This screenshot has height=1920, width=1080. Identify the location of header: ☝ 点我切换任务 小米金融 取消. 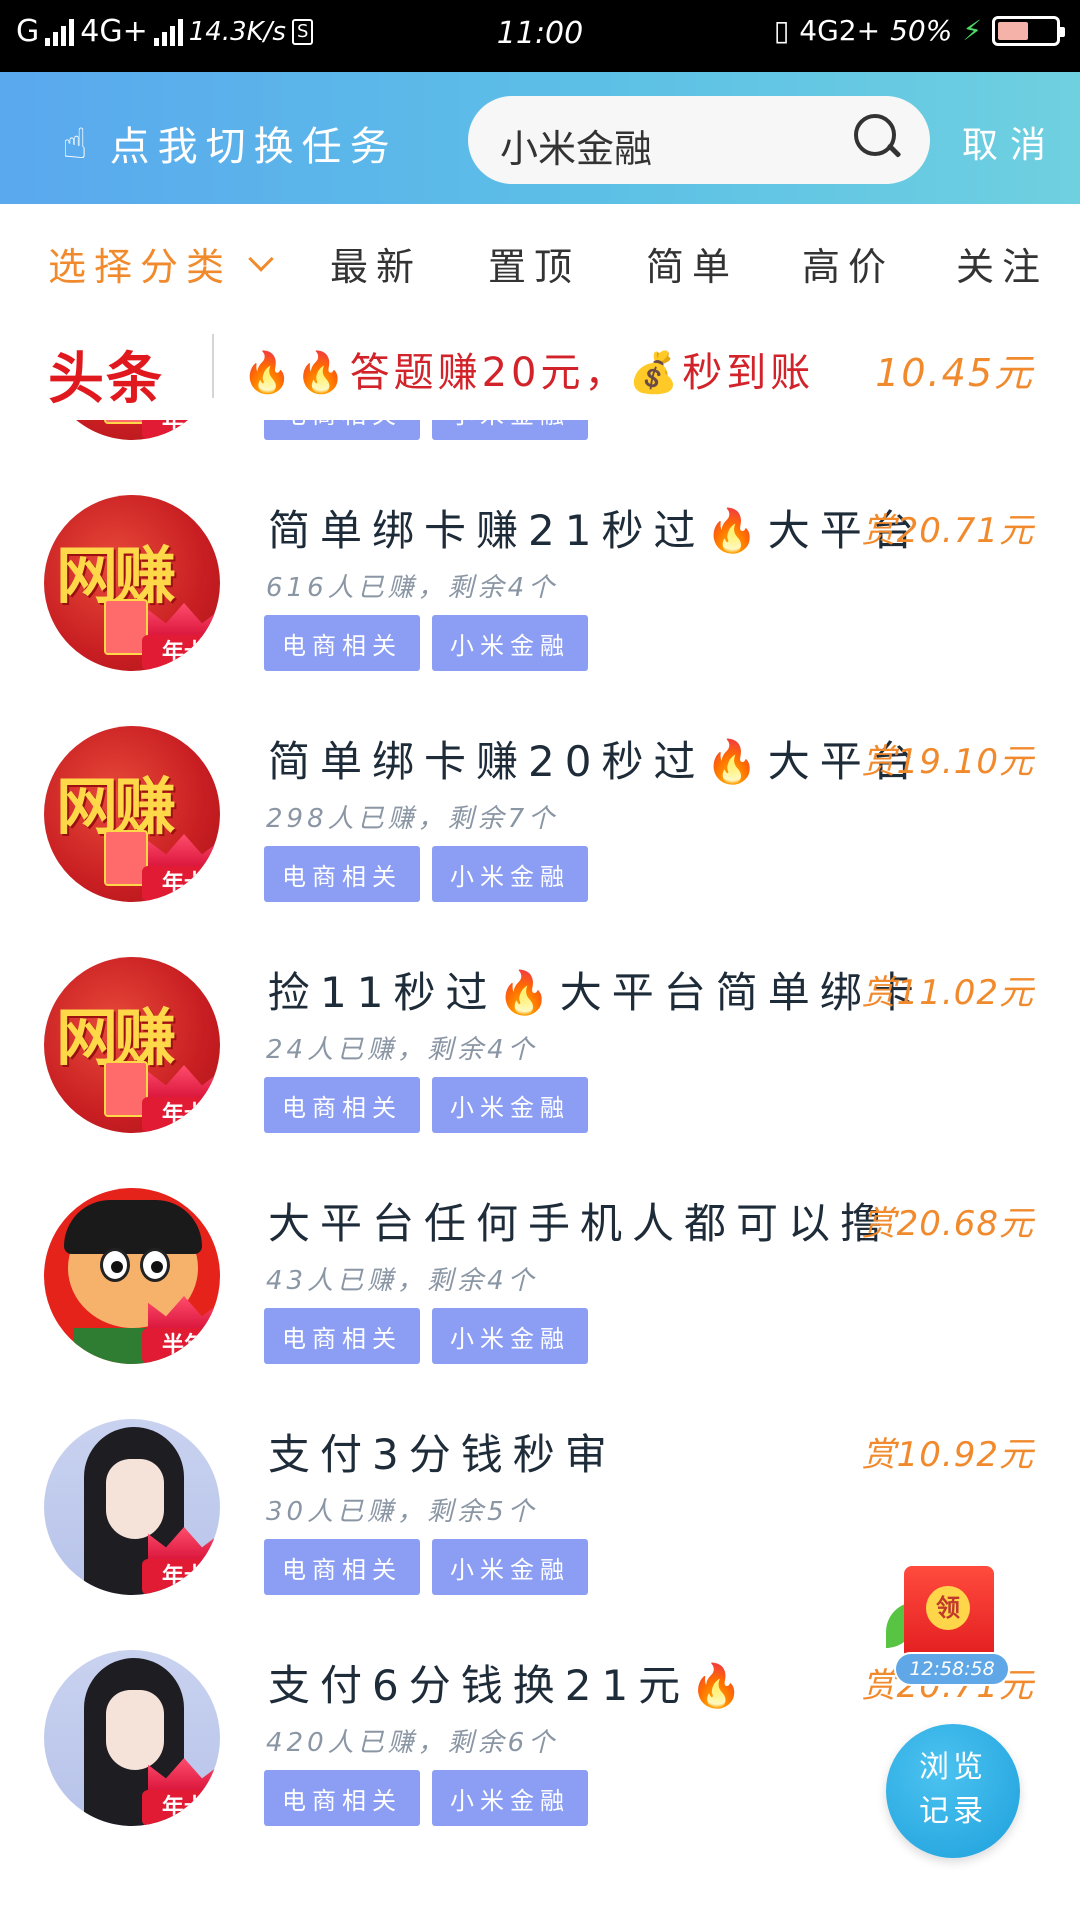
(540, 138).